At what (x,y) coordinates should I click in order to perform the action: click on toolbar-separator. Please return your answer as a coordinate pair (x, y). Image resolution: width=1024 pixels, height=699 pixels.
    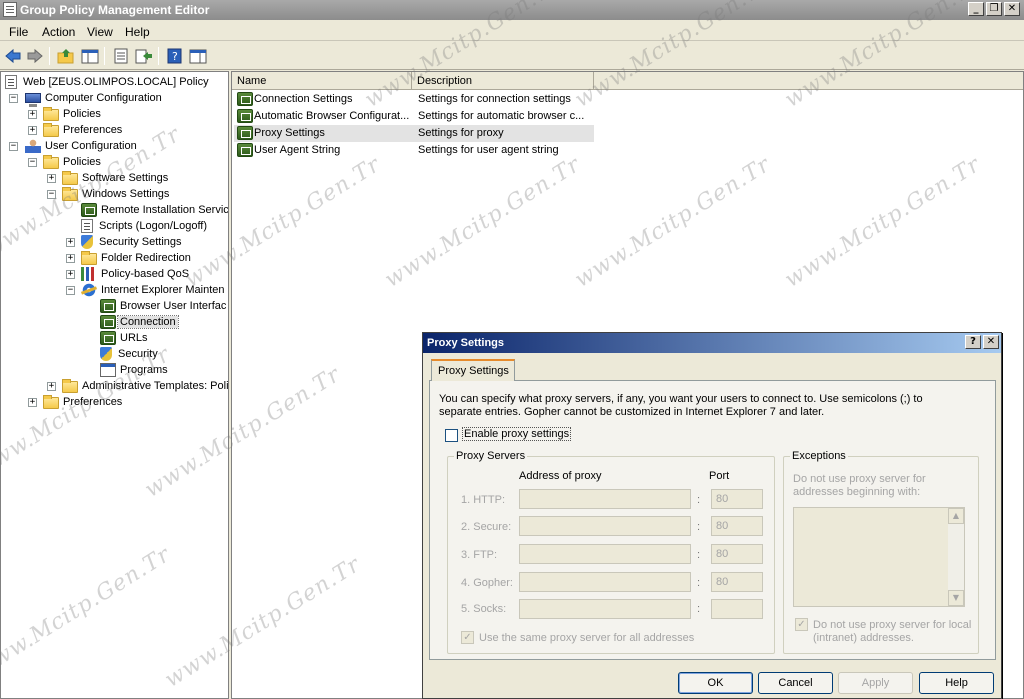
    Looking at the image, I should click on (104, 56).